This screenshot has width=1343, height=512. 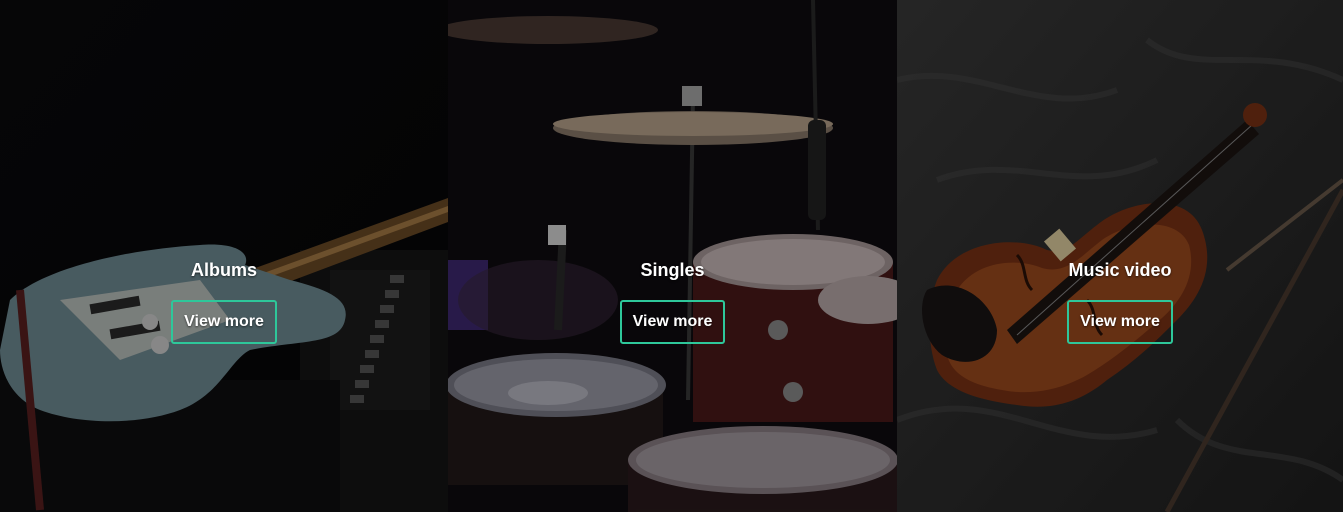 I want to click on card-title: Singles, so click(x=672, y=270).